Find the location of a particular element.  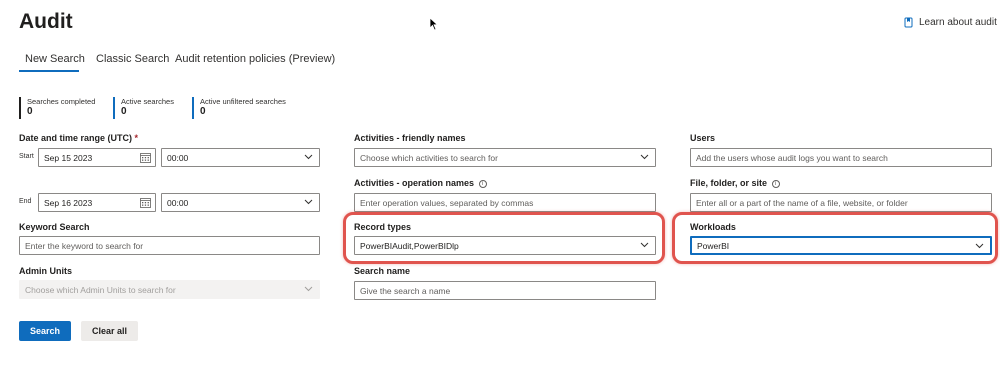

start-label: Start is located at coordinates (26, 156).